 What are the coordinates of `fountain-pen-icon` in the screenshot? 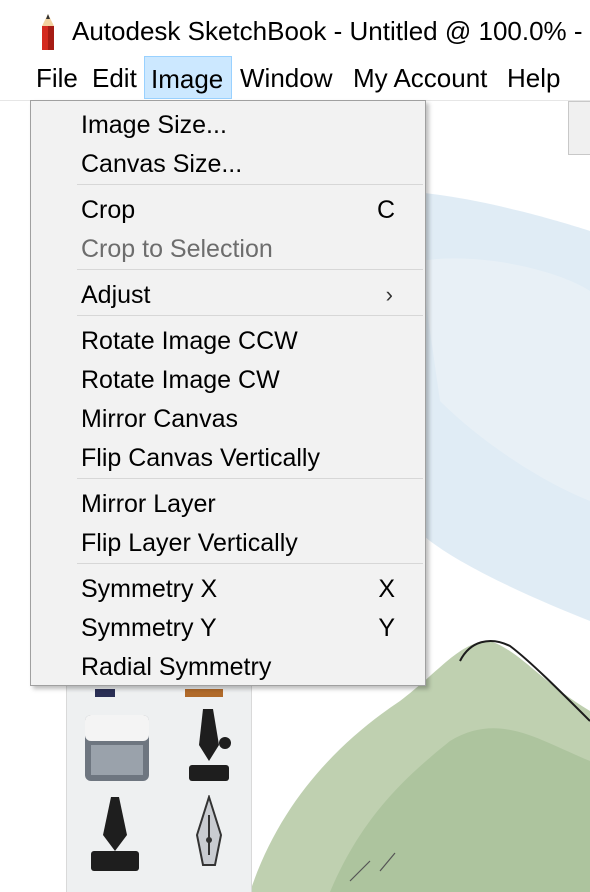 It's located at (209, 837).